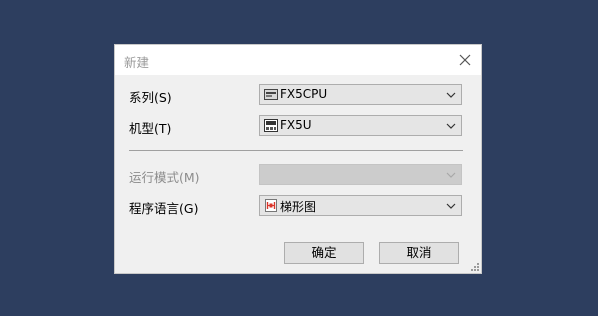 This screenshot has height=316, width=598. I want to click on plc-model-icon, so click(271, 125).